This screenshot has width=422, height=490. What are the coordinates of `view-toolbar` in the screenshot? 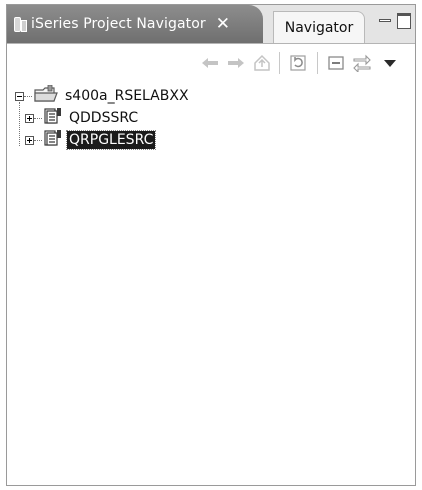 It's located at (211, 62).